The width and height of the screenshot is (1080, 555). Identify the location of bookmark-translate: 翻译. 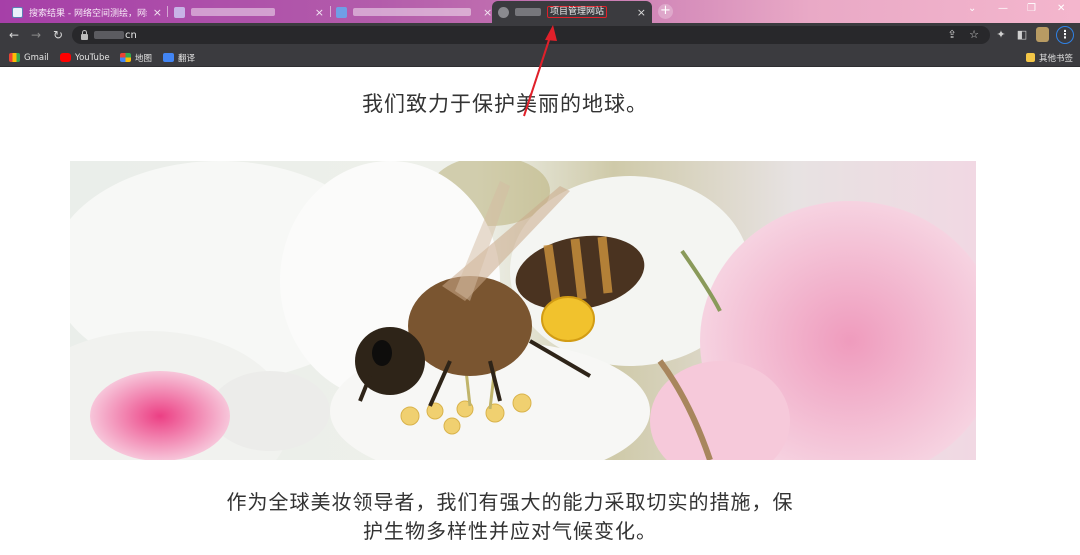
(179, 57).